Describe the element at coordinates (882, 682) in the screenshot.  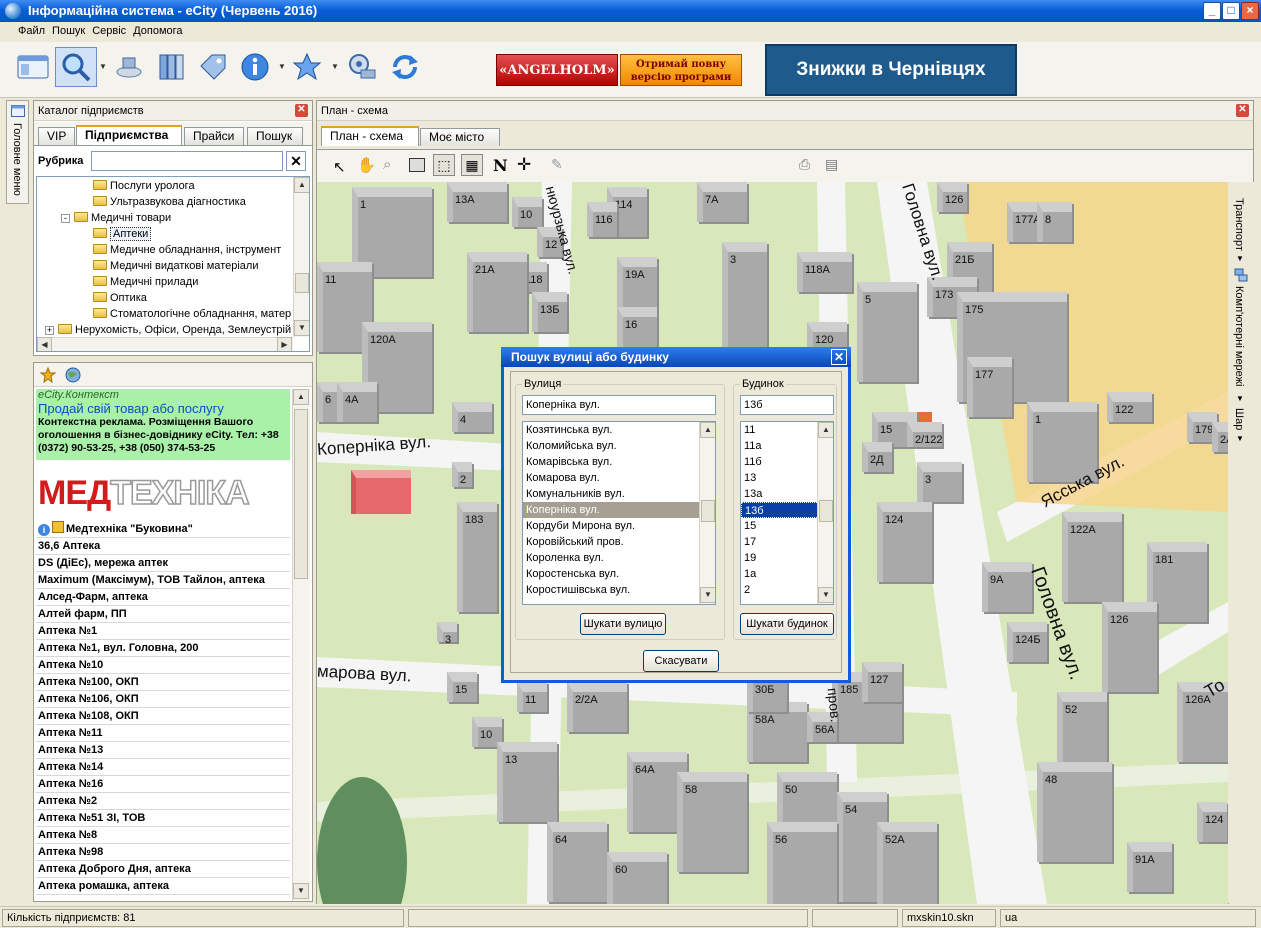
I see `map-building: 127` at that location.